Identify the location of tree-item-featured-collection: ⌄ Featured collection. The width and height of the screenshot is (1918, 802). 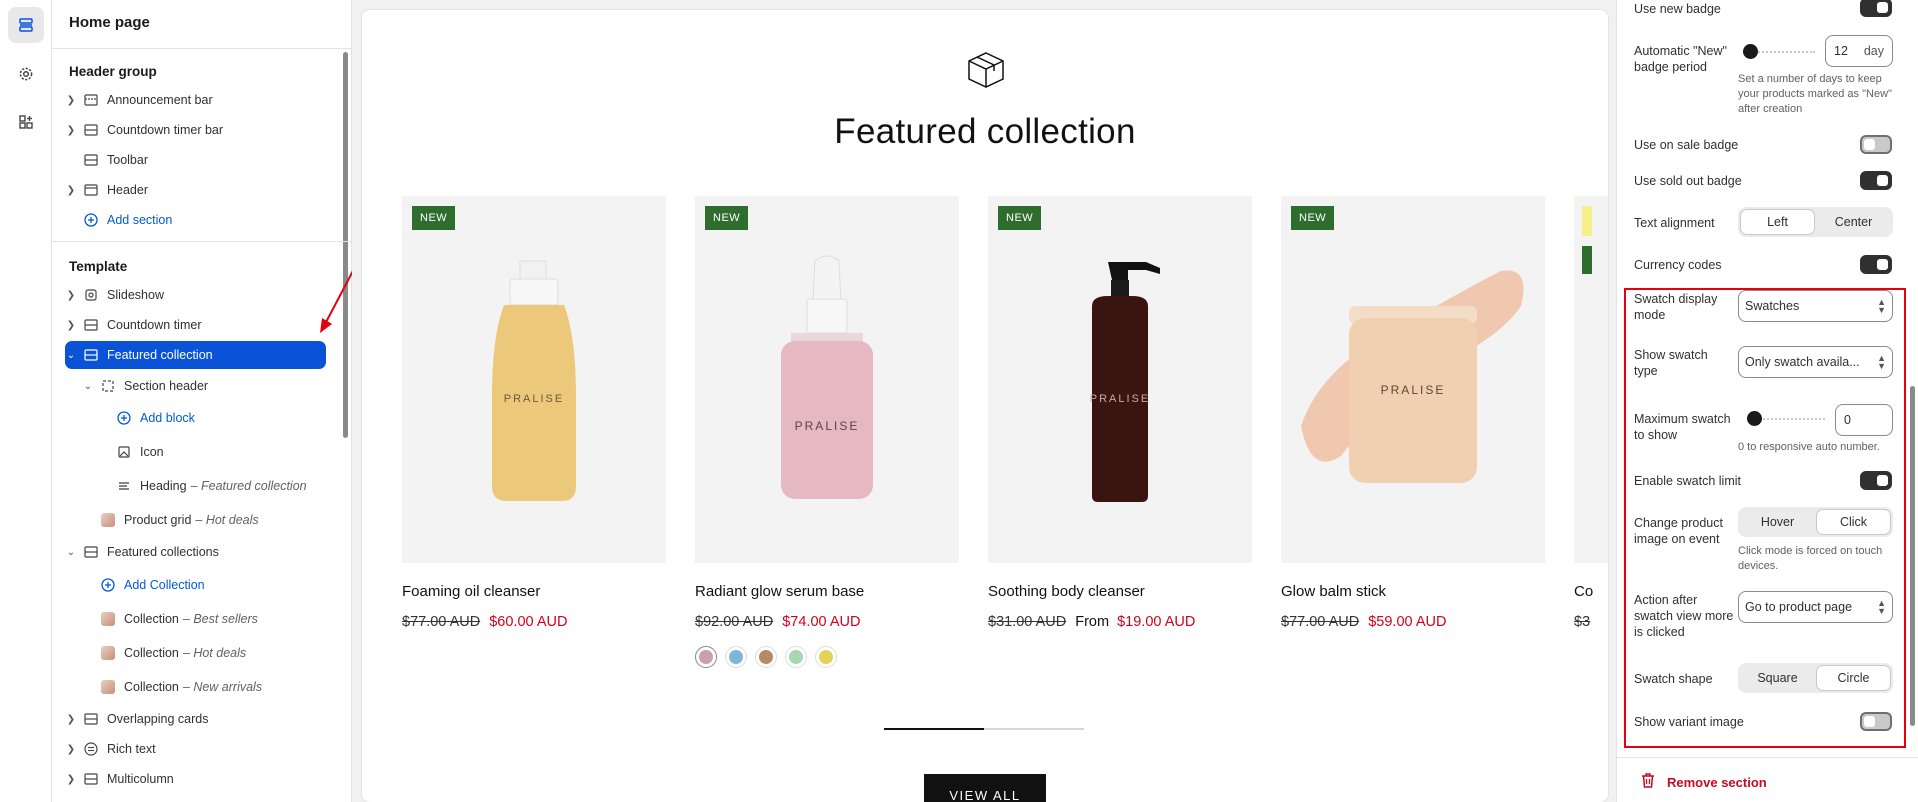
(195, 355).